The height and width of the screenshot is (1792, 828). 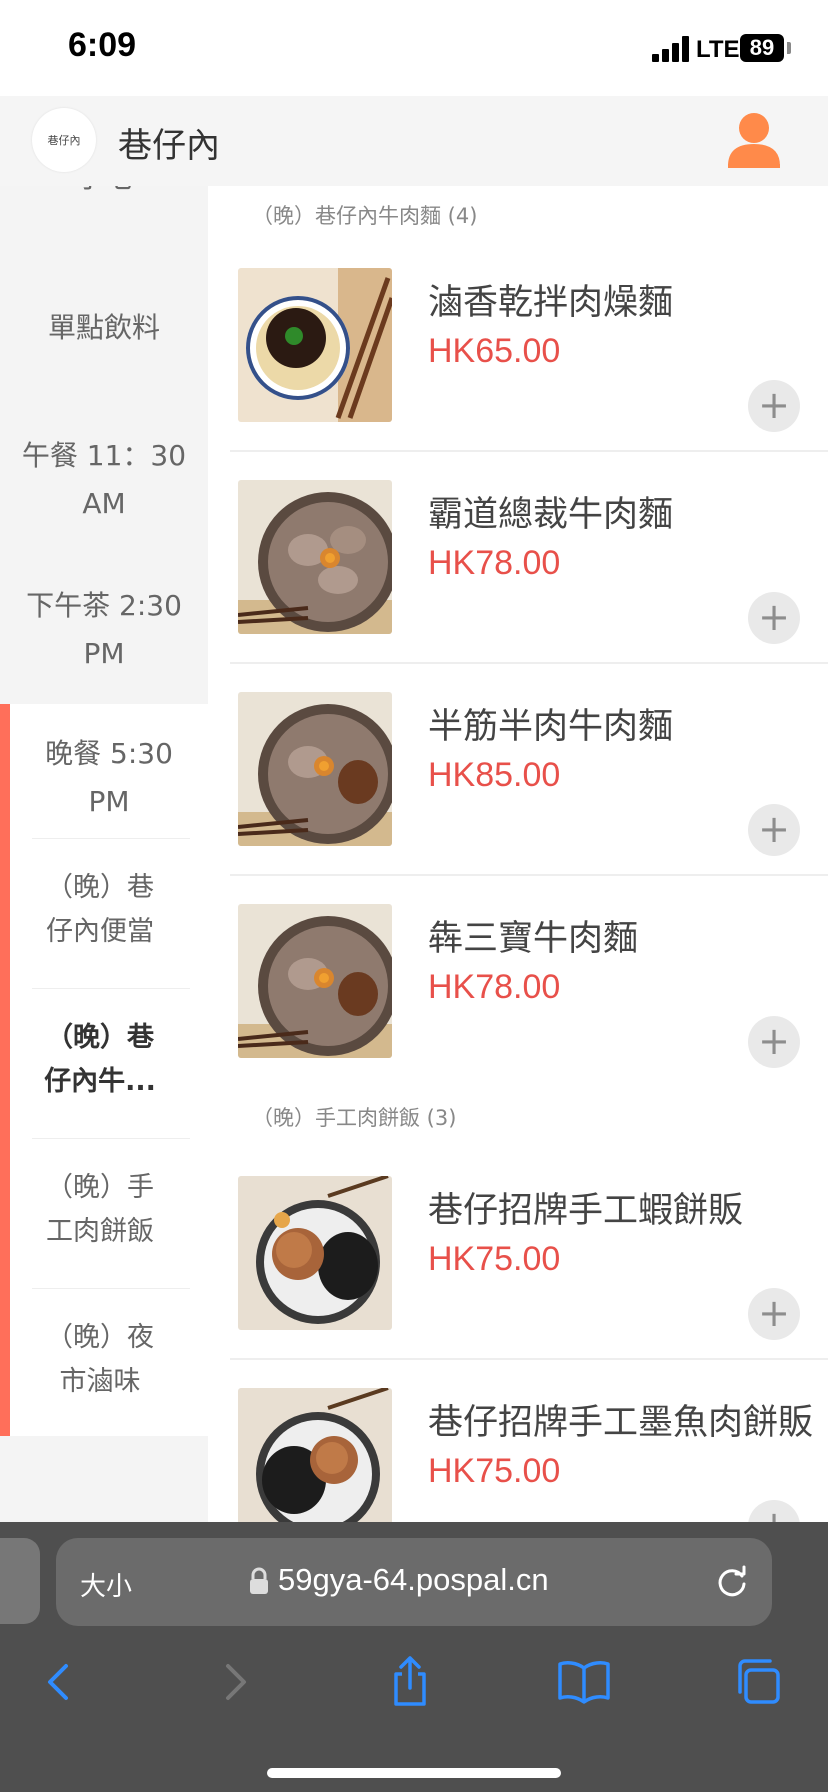 I want to click on logo-text: 巷仔內, so click(x=64, y=140).